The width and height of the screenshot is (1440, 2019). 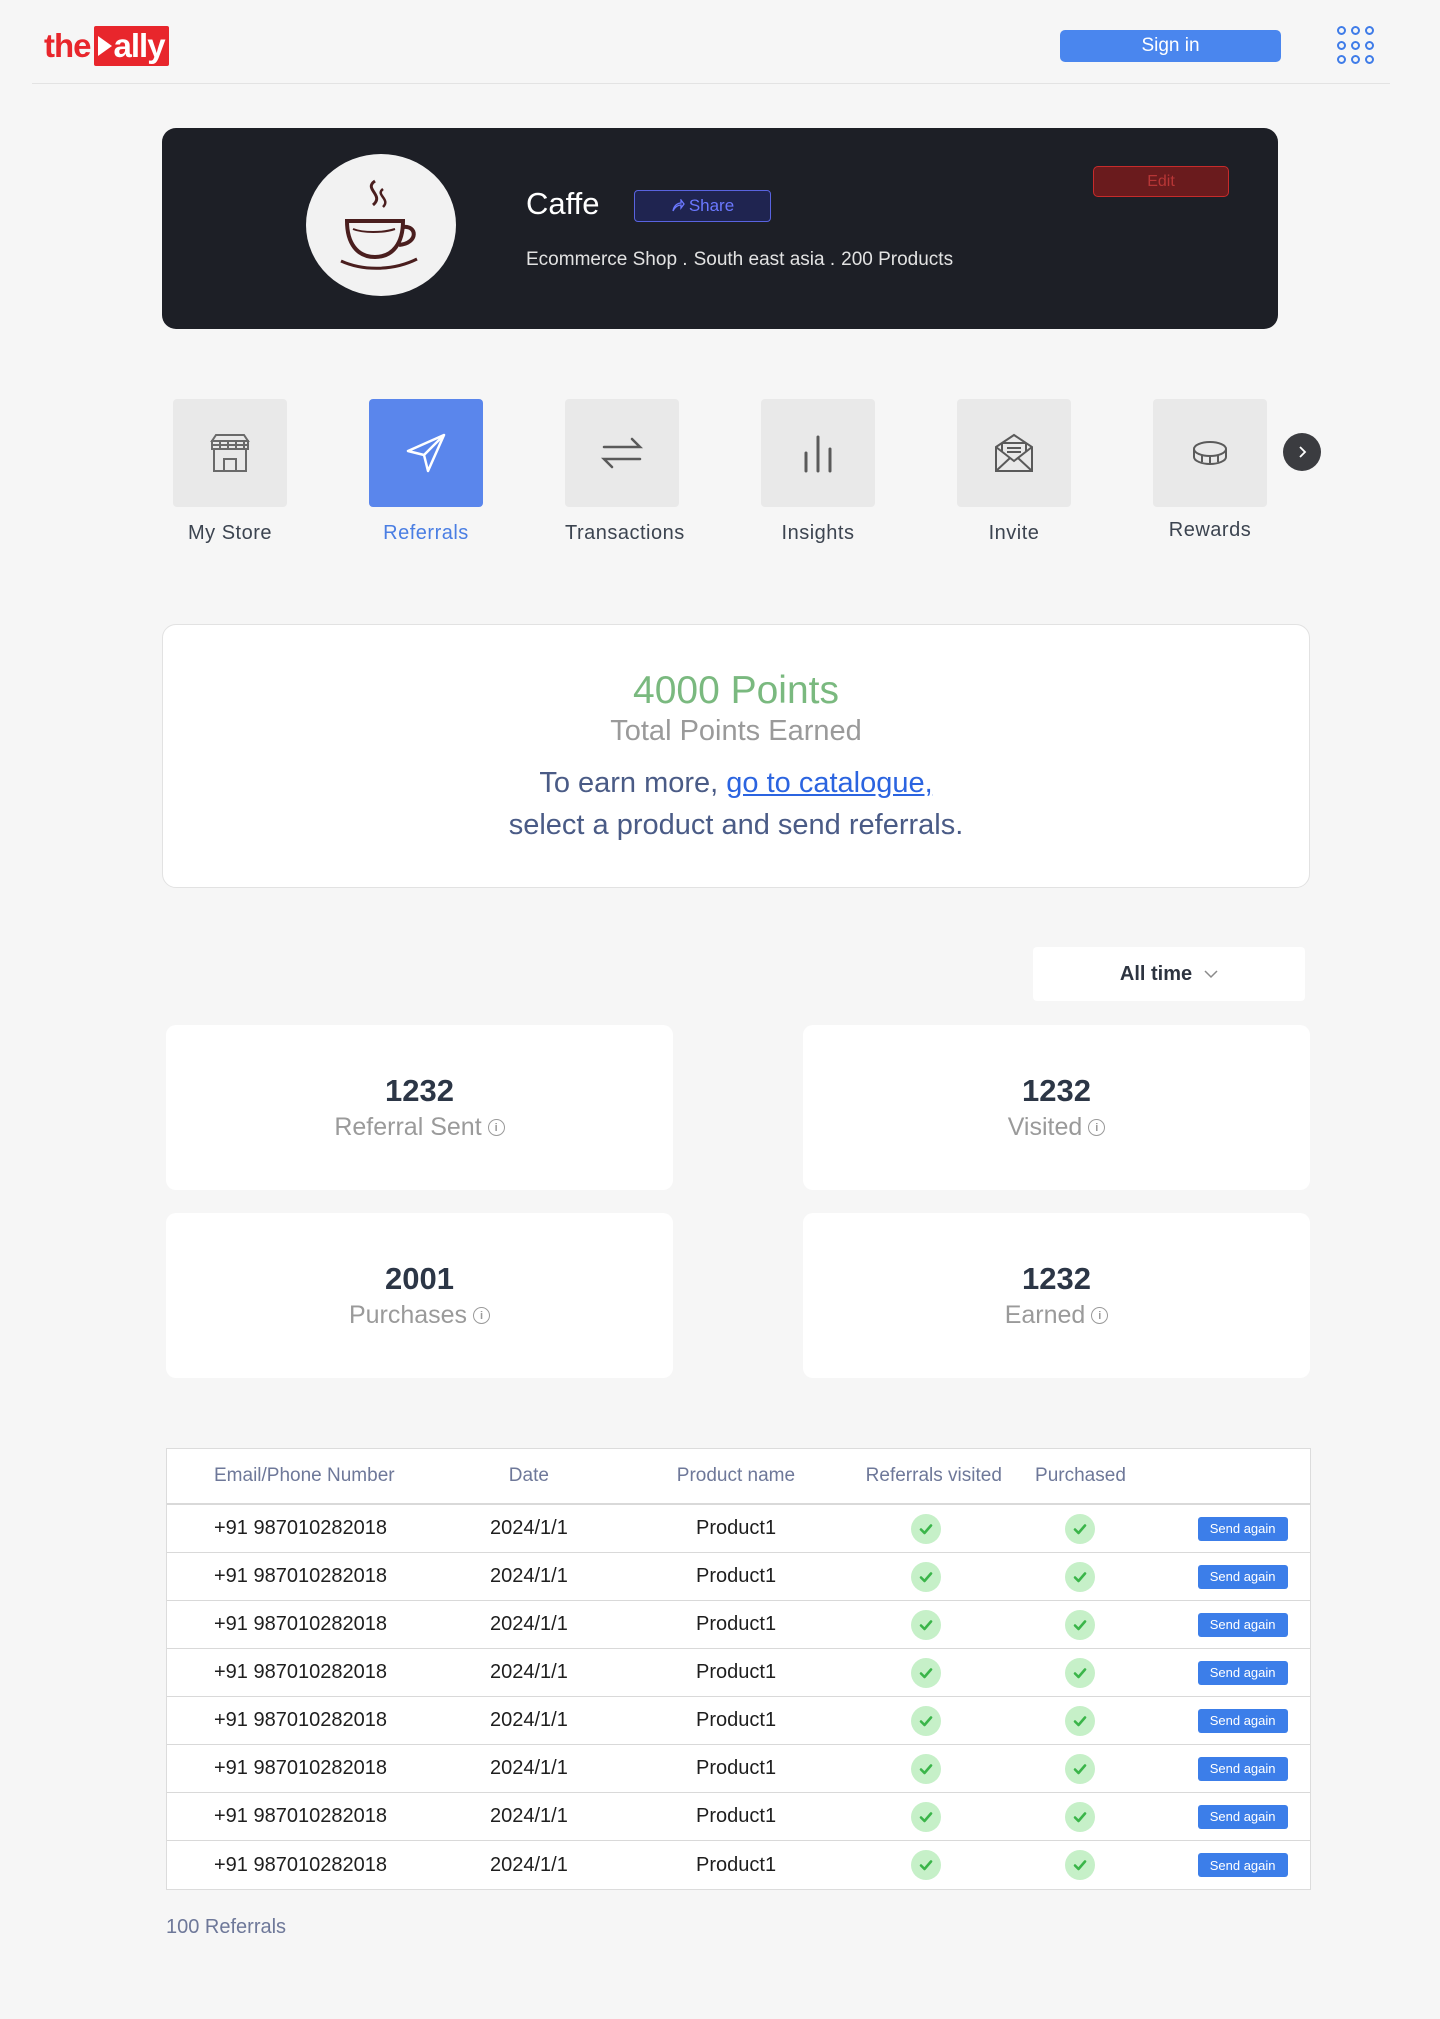 What do you see at coordinates (711, 42) in the screenshot?
I see `top-header: the ally Sign in` at bounding box center [711, 42].